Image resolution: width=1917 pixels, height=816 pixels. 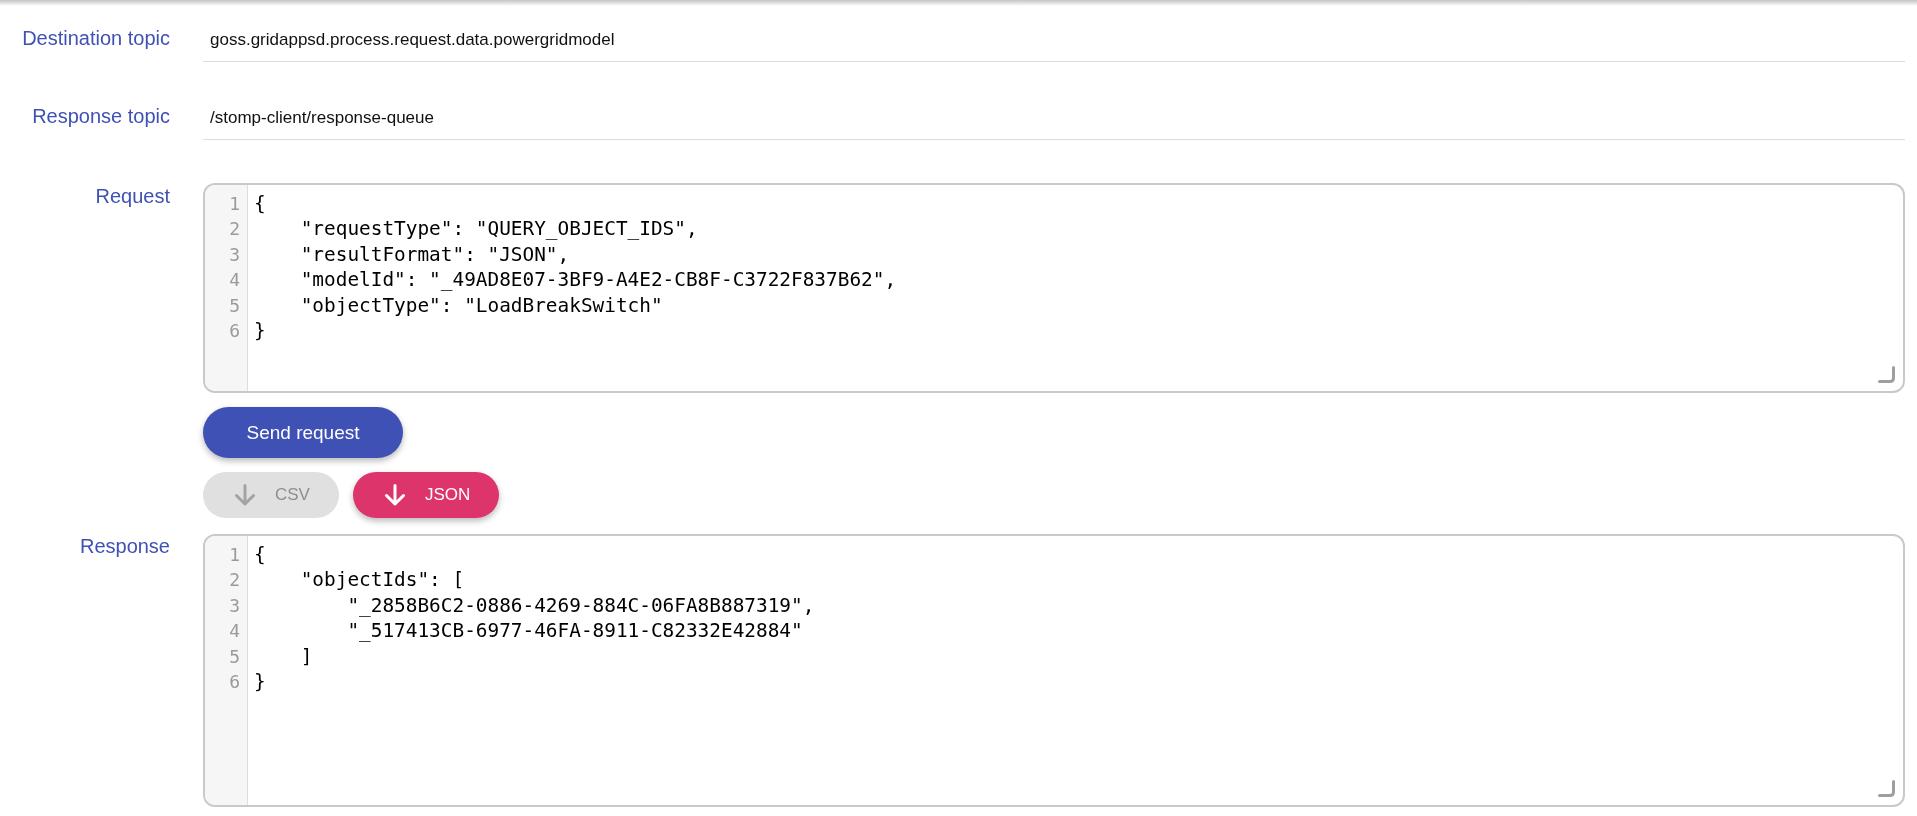 What do you see at coordinates (303, 432) in the screenshot?
I see `send-request-button: Send request` at bounding box center [303, 432].